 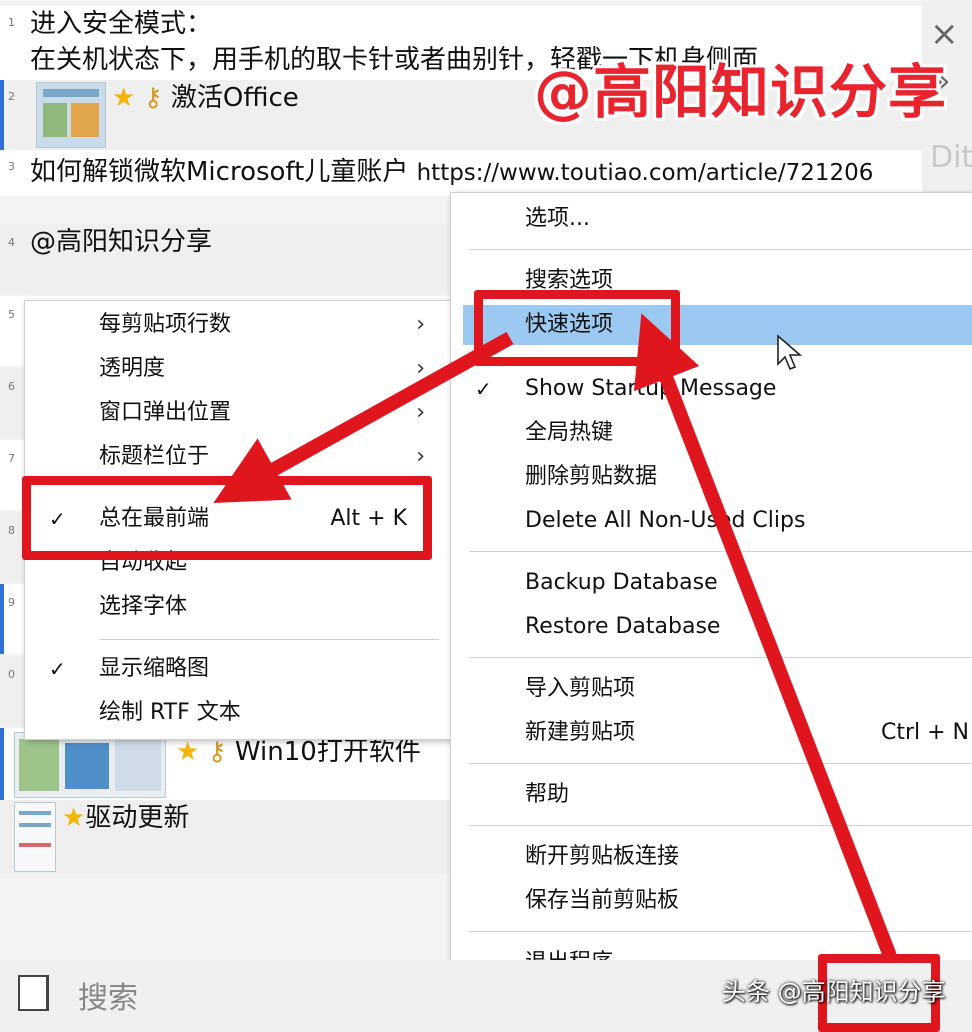 What do you see at coordinates (711, 389) in the screenshot?
I see `menu-item-show-startup-message: ✓ Show Startup Message` at bounding box center [711, 389].